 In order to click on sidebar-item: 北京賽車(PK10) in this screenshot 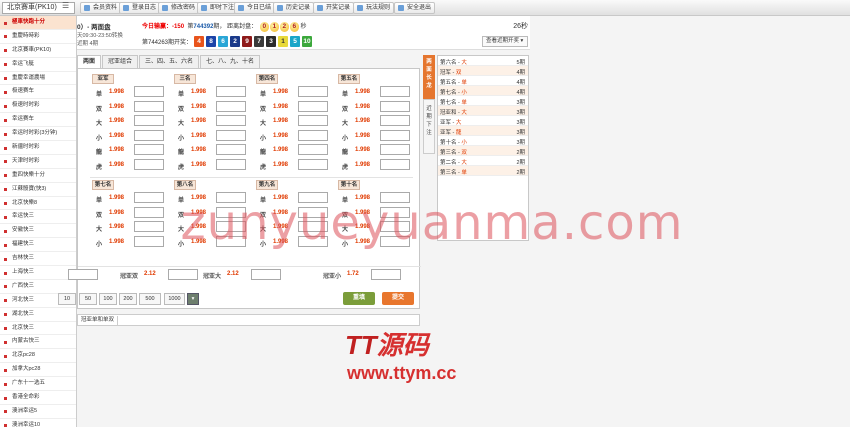, I will do `click(38, 51)`.